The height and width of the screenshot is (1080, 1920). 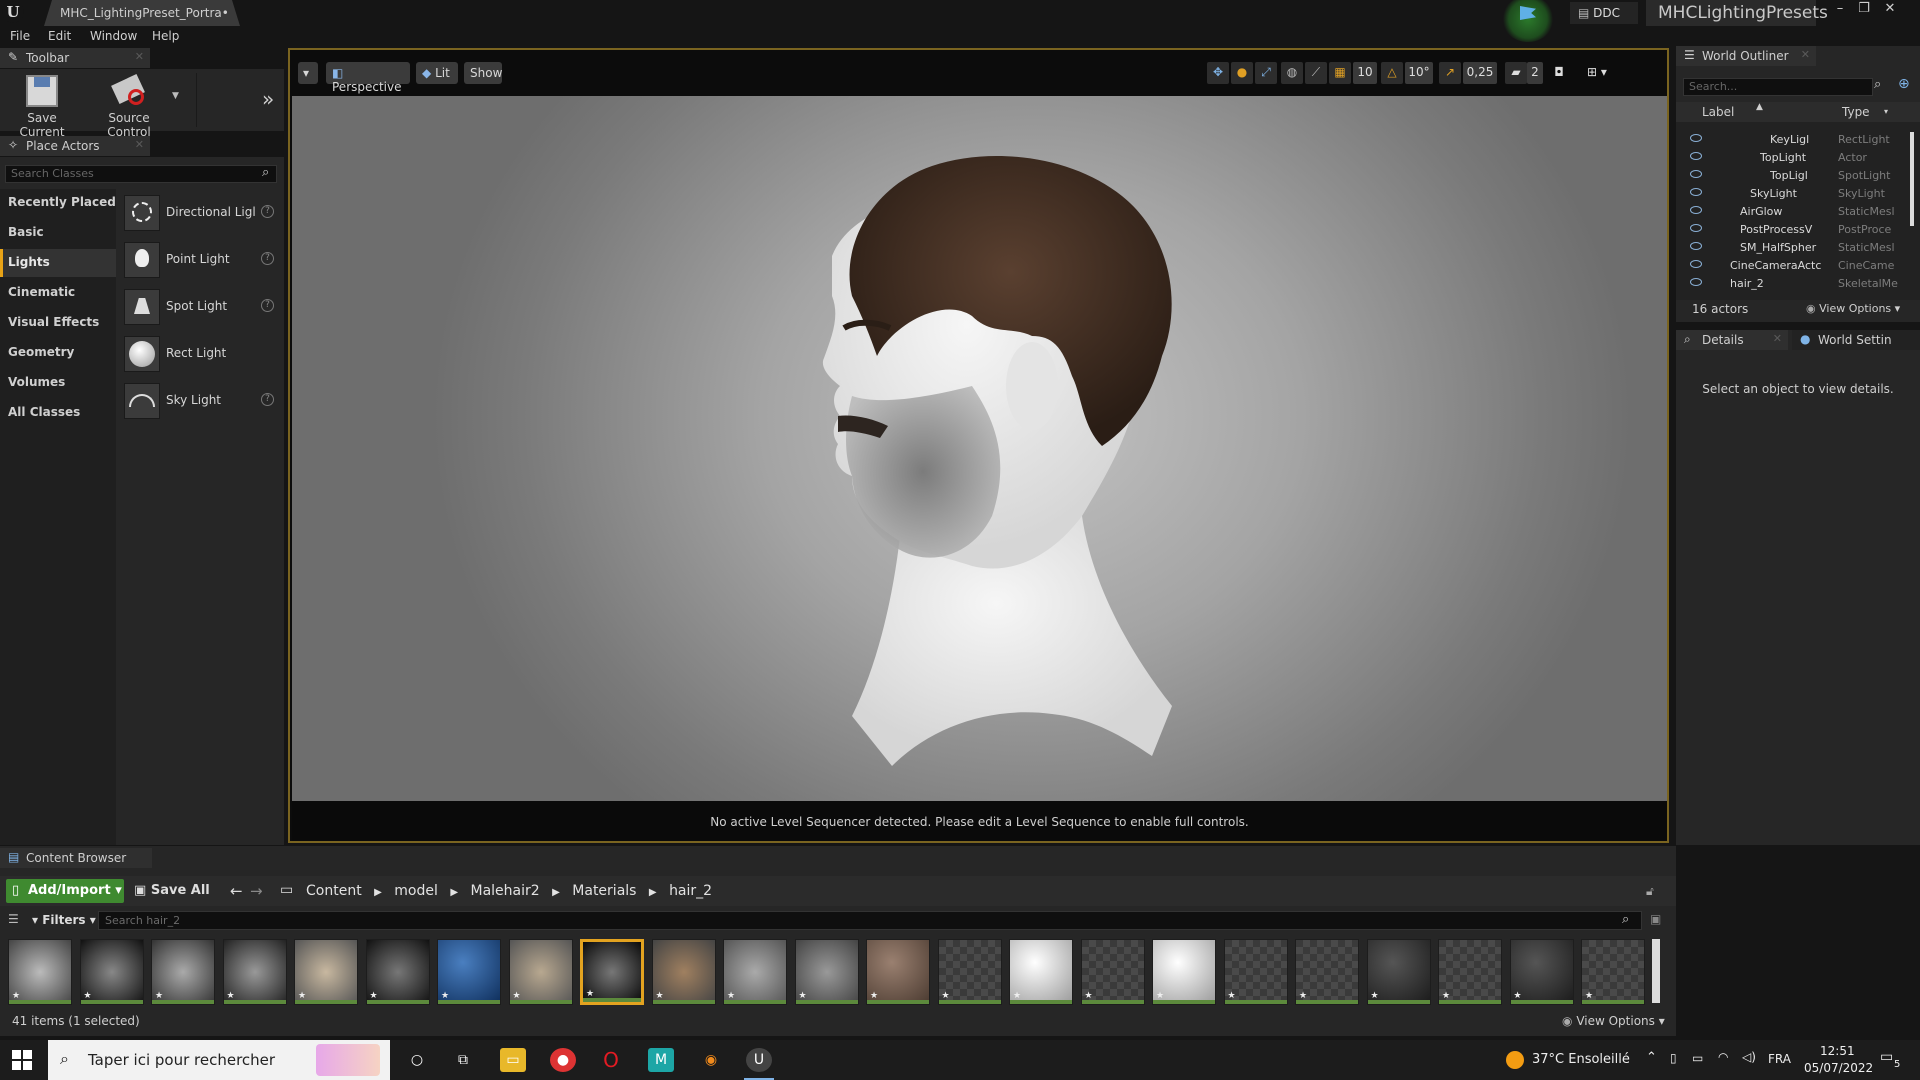 What do you see at coordinates (172, 890) in the screenshot?
I see `save-all-button: ▣ Save All` at bounding box center [172, 890].